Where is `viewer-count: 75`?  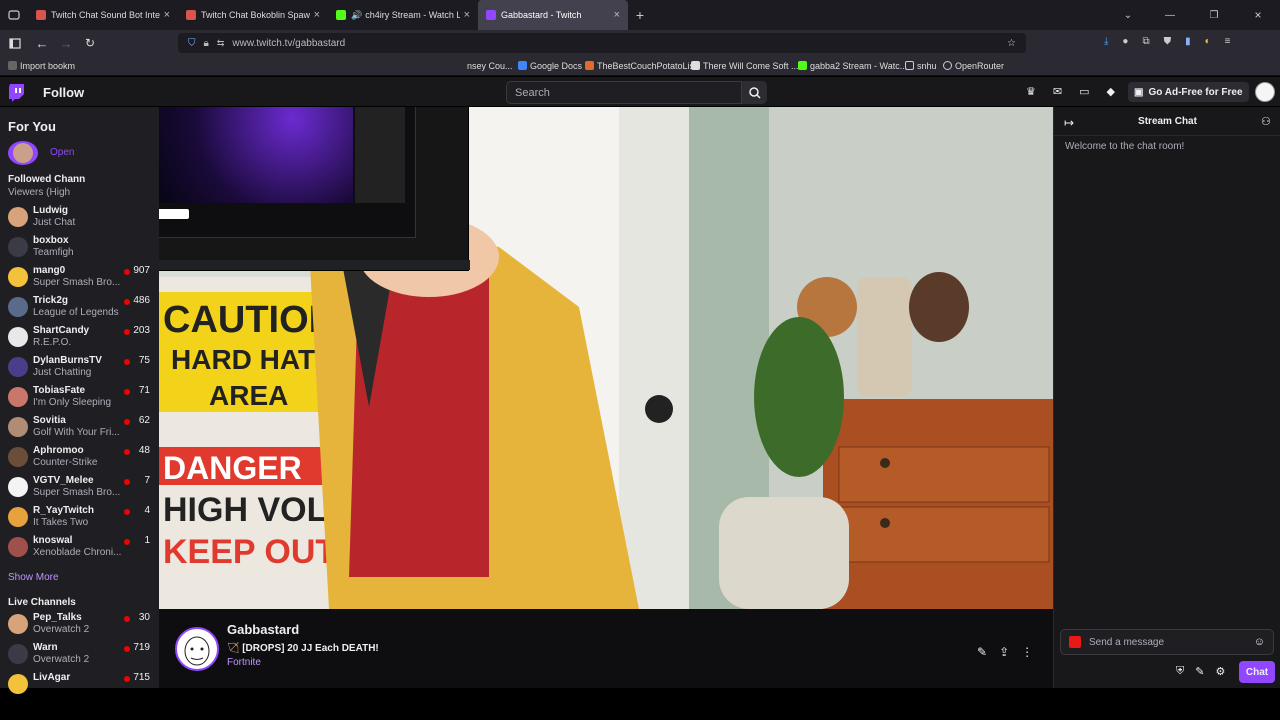 viewer-count: 75 is located at coordinates (144, 360).